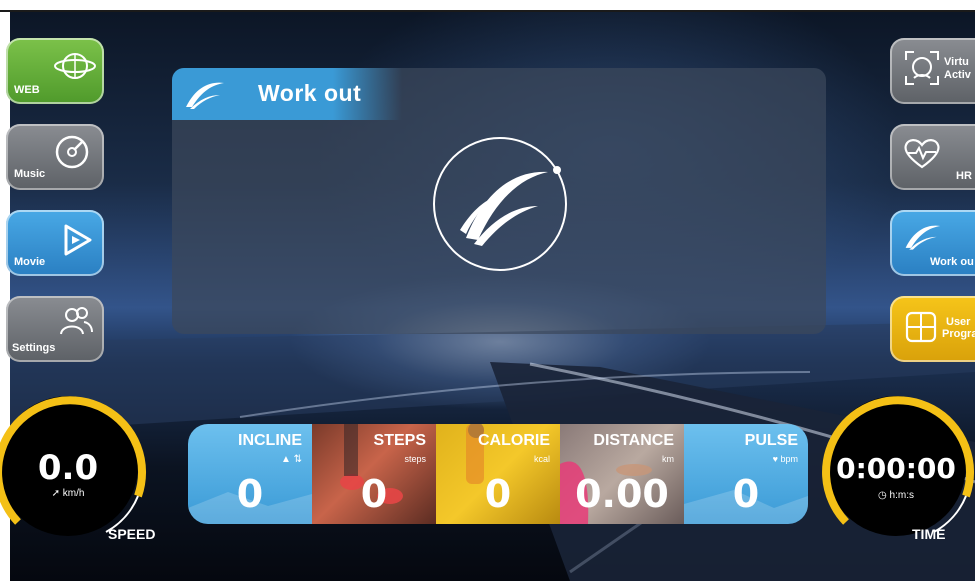 The width and height of the screenshot is (975, 581). What do you see at coordinates (541, 459) in the screenshot?
I see `calorie-unit: kcal` at bounding box center [541, 459].